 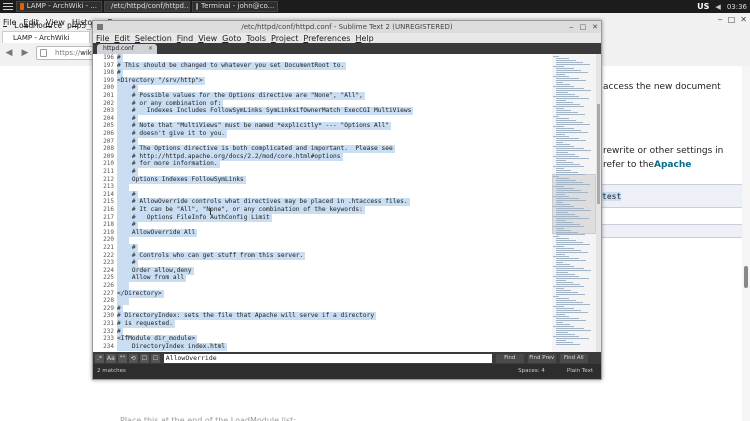 What do you see at coordinates (150, 49) in the screenshot?
I see `close-tab-icon: ✕` at bounding box center [150, 49].